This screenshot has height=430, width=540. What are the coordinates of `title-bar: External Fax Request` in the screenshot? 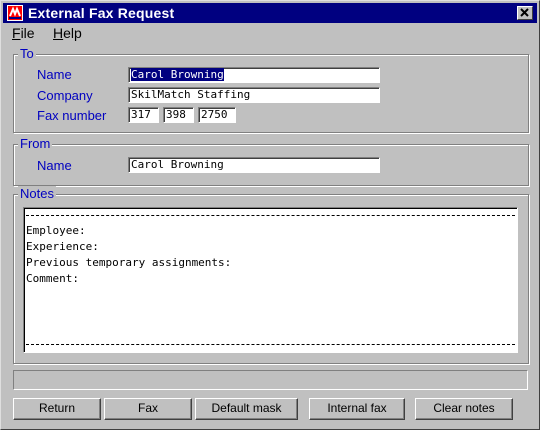 It's located at (270, 13).